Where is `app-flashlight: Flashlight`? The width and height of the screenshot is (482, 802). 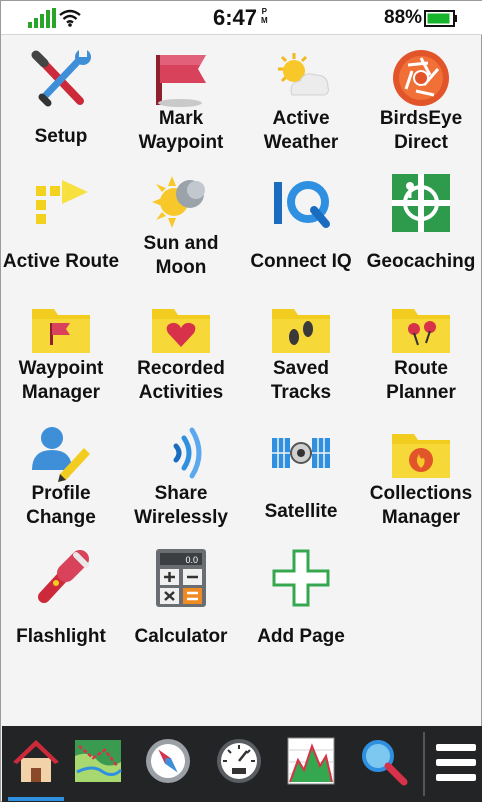
app-flashlight: Flashlight is located at coordinates (61, 597).